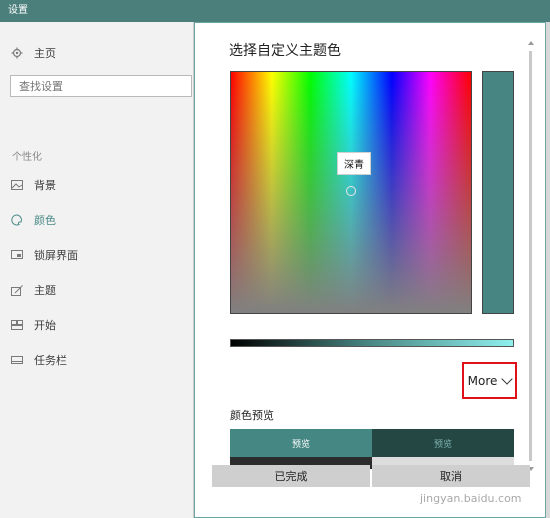 The image size is (550, 518). What do you see at coordinates (17, 290) in the screenshot?
I see `theme-icon` at bounding box center [17, 290].